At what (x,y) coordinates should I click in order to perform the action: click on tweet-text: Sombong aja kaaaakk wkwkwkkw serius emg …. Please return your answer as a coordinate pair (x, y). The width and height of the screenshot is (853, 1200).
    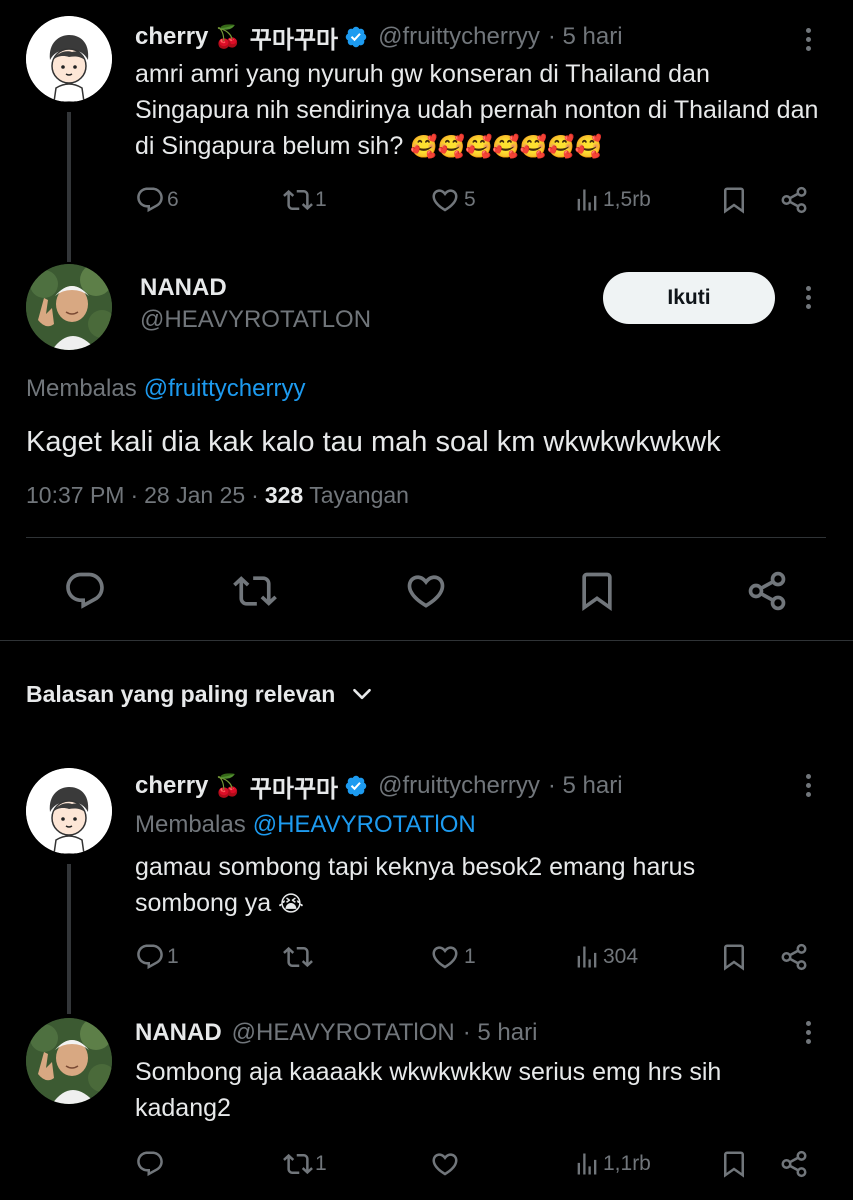
    Looking at the image, I should click on (428, 1090).